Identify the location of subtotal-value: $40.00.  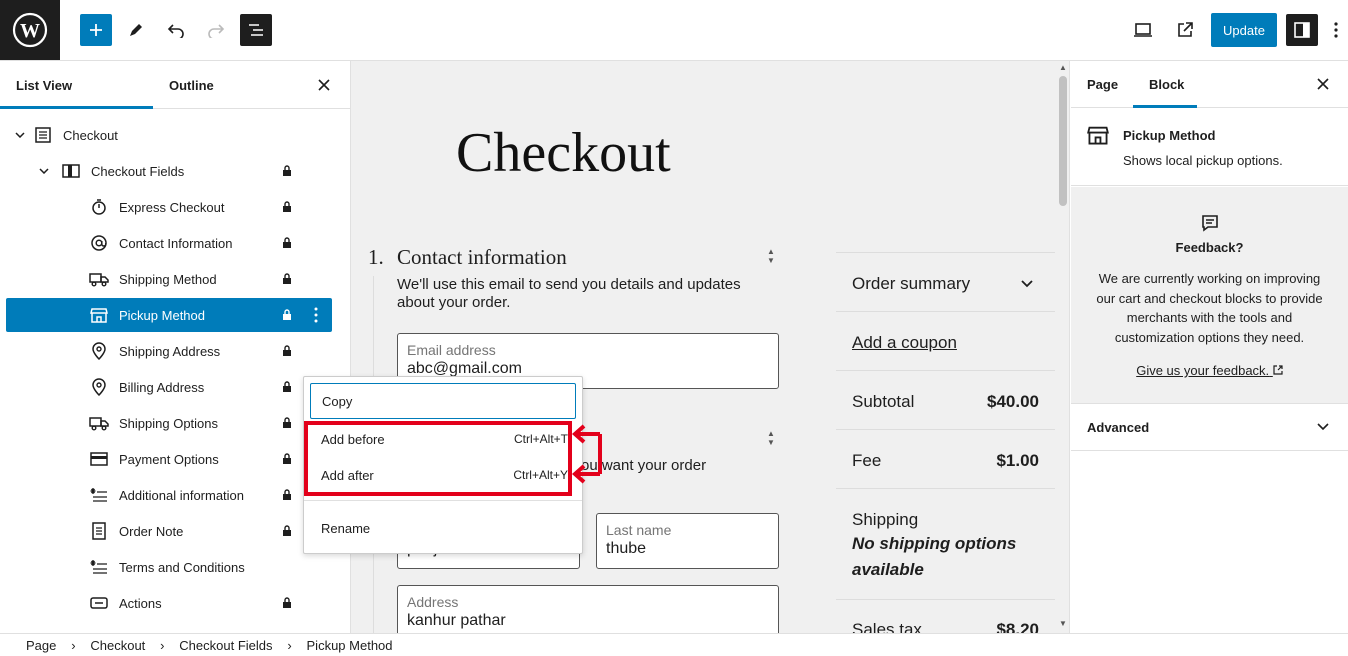
(1013, 401).